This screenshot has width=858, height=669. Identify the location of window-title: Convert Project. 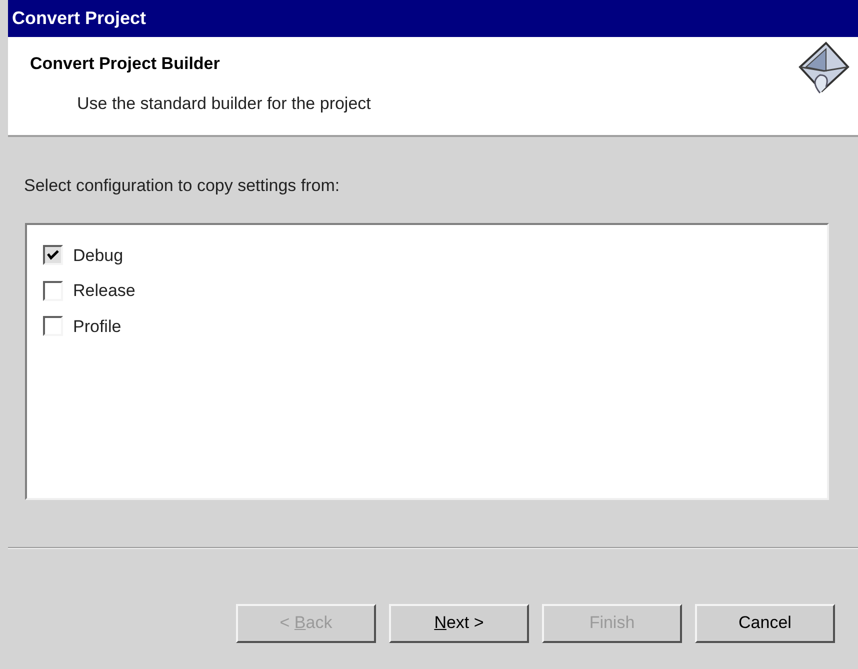
(79, 18).